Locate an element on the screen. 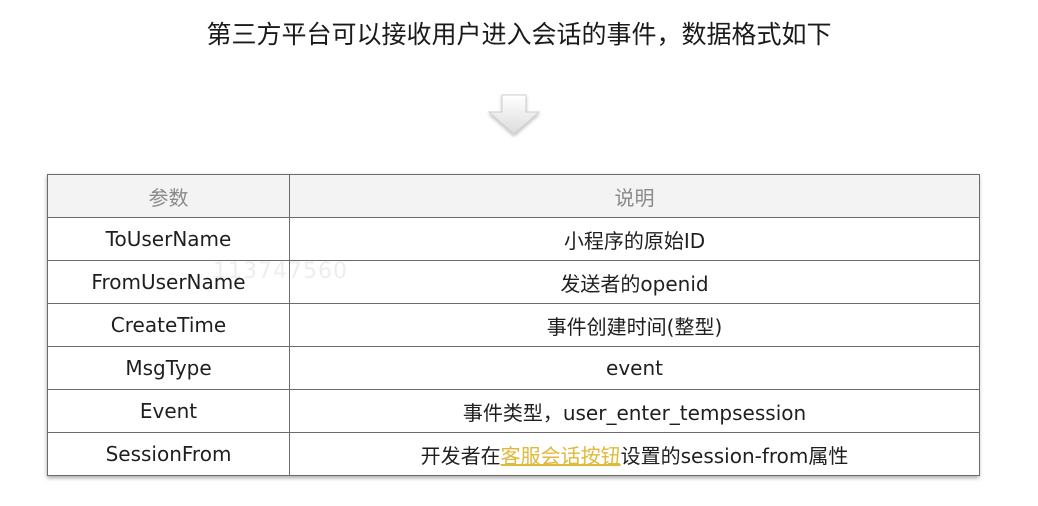 This screenshot has height=506, width=1038. desc-cell: event is located at coordinates (634, 368).